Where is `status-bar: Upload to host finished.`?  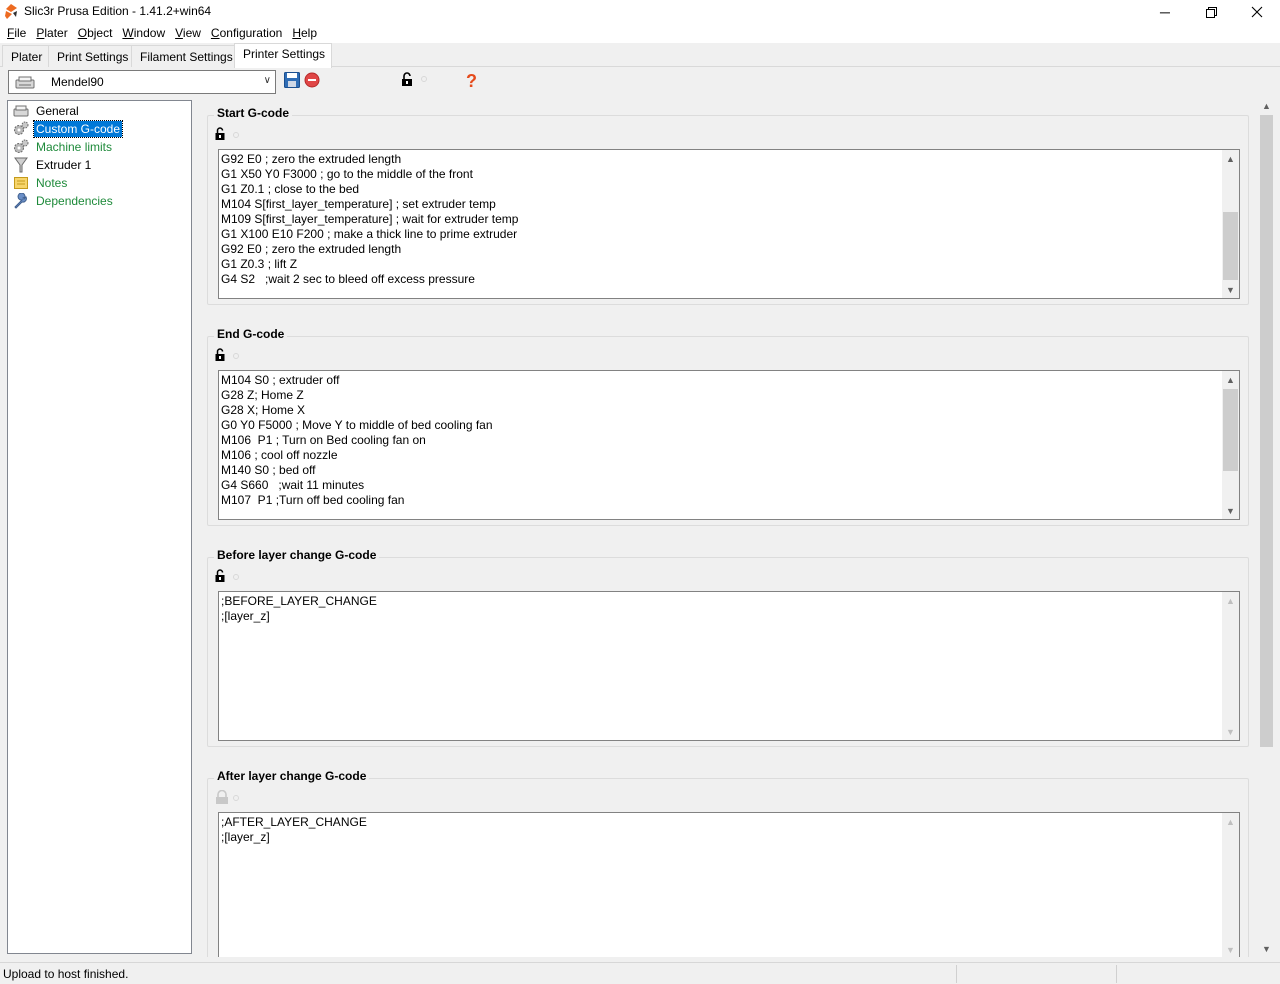 status-bar: Upload to host finished. is located at coordinates (640, 973).